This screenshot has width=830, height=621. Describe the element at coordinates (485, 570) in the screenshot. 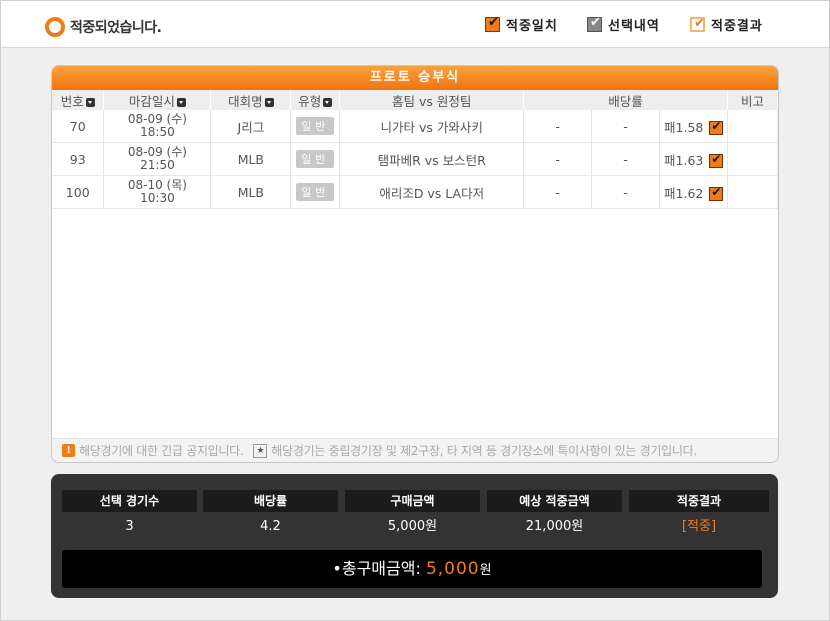

I see `total-unit: 원` at that location.